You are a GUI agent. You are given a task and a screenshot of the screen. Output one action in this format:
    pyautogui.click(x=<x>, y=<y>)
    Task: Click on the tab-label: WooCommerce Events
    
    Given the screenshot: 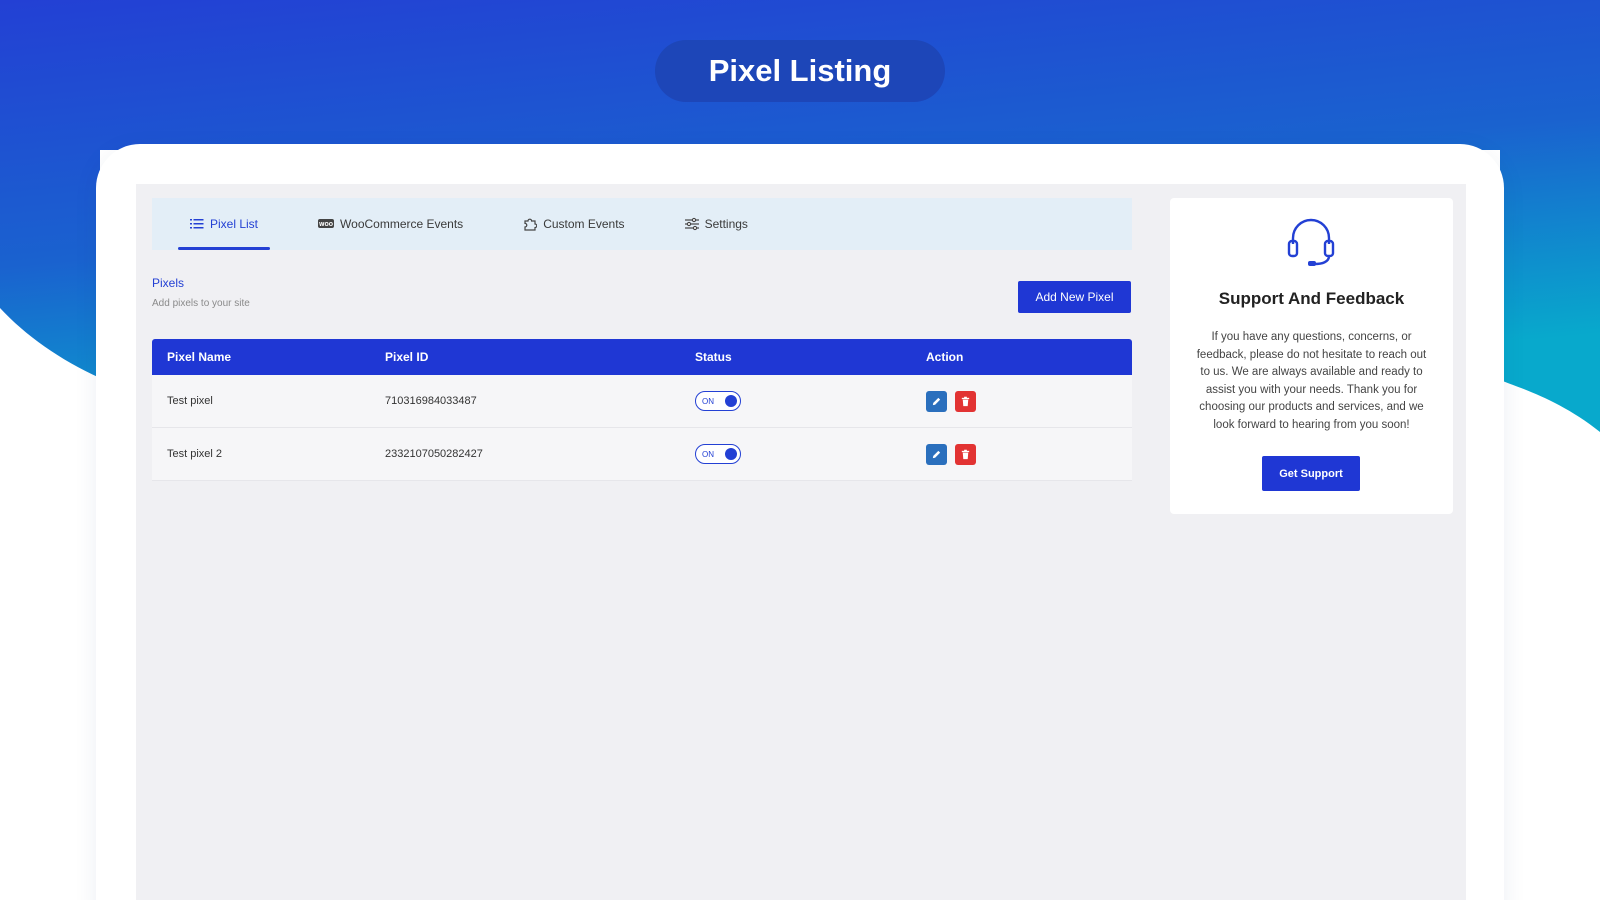 What is the action you would take?
    pyautogui.click(x=402, y=224)
    